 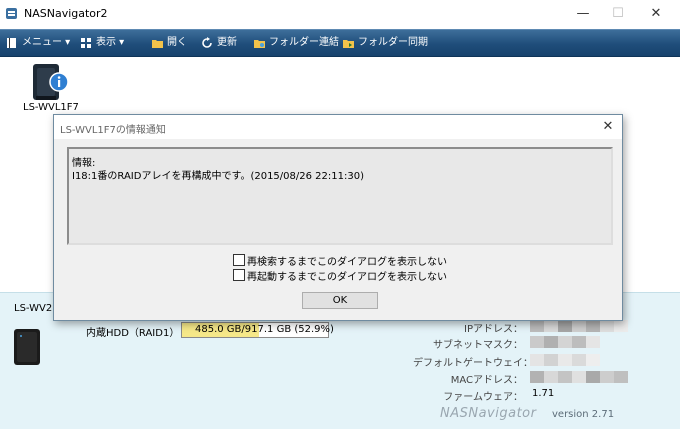 What do you see at coordinates (340, 43) in the screenshot?
I see `toolbar: メニュー ▾ 表示 ▾ 開く 更新 フォルダー連結 フォルダー同期` at bounding box center [340, 43].